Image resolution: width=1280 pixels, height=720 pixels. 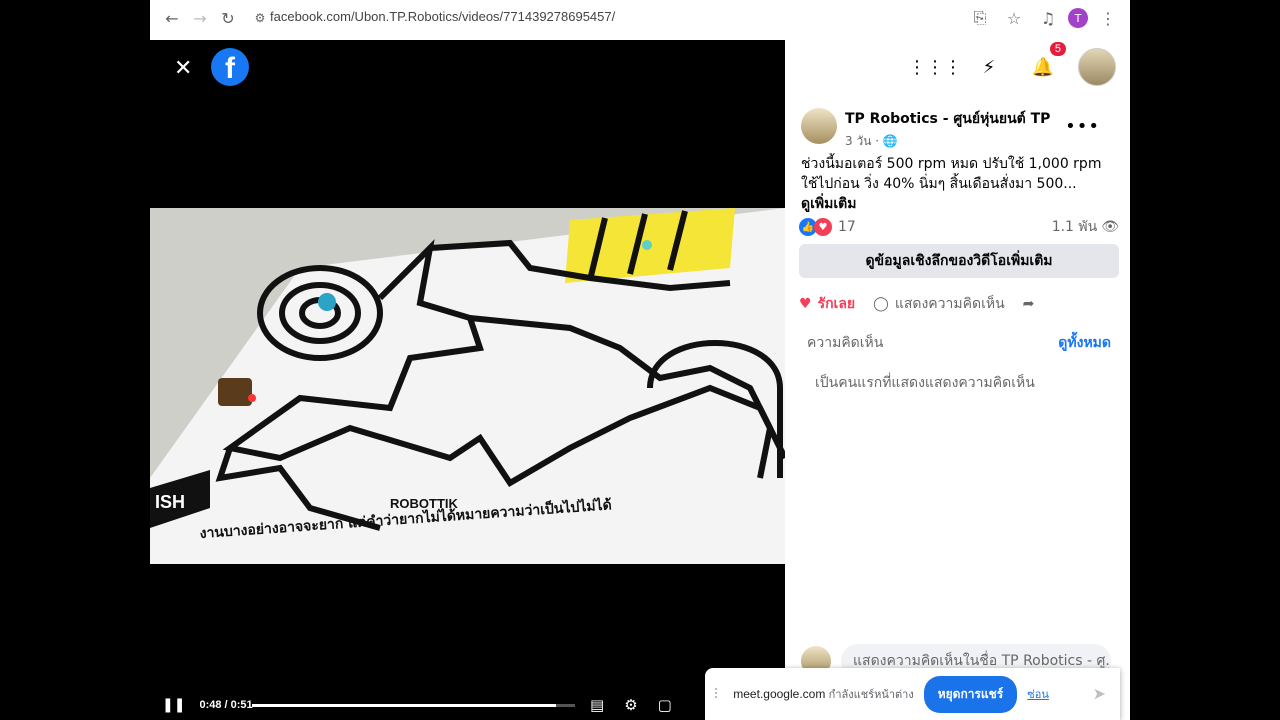 I want to click on reaction-count: 17, so click(x=847, y=227).